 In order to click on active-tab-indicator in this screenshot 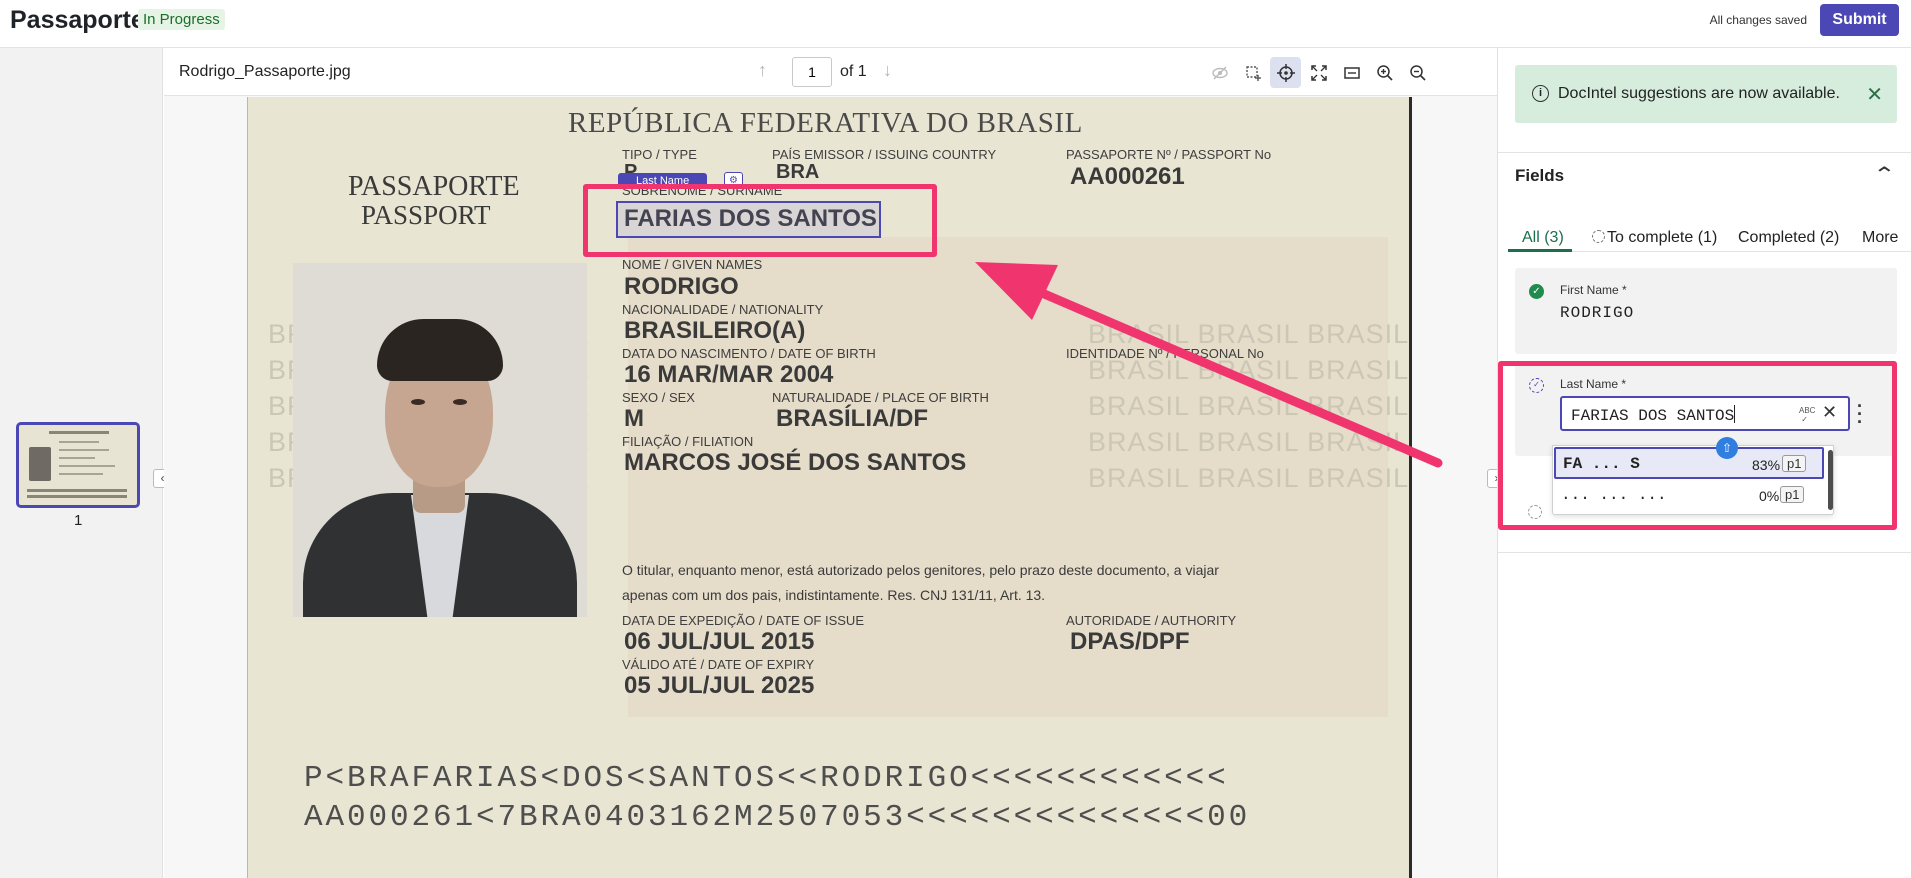, I will do `click(1540, 250)`.